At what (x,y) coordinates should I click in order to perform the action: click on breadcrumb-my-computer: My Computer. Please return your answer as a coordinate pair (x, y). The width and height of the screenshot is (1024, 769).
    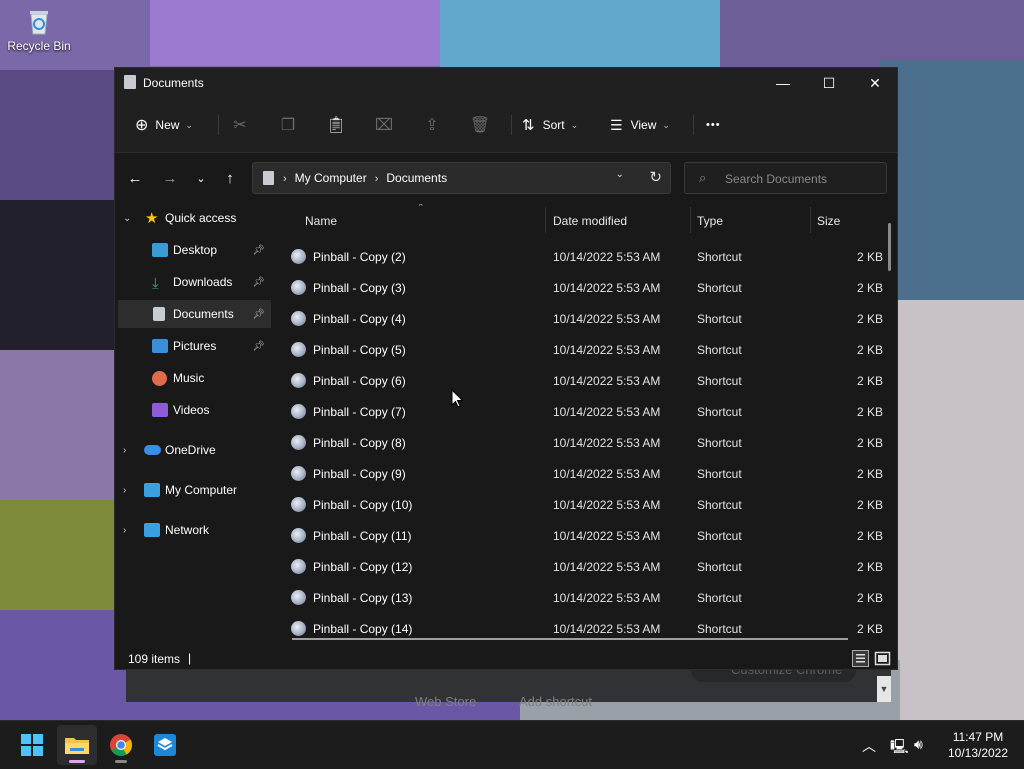
    Looking at the image, I should click on (331, 178).